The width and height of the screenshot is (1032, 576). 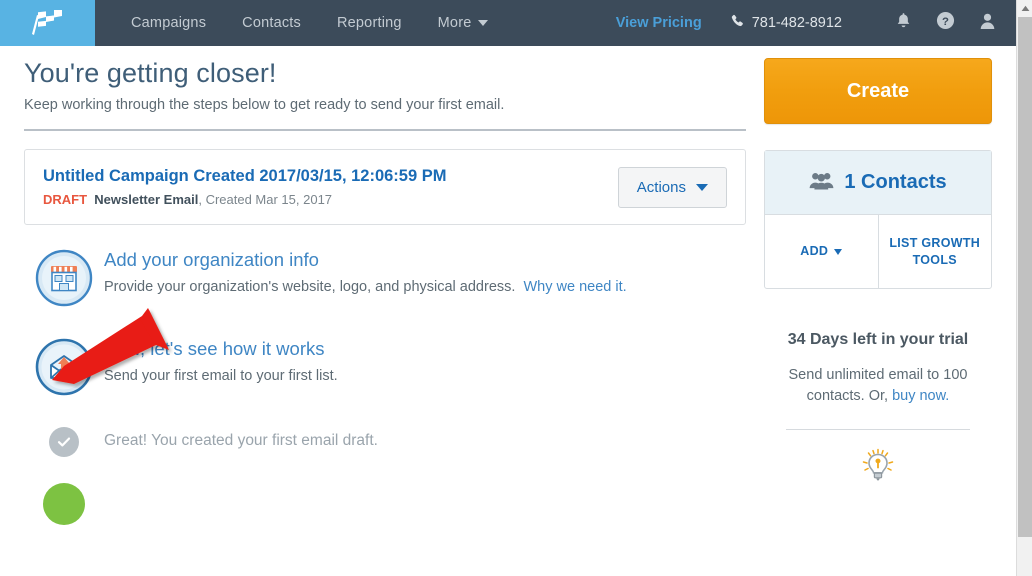 I want to click on checkered-flag-icon, so click(x=48, y=23).